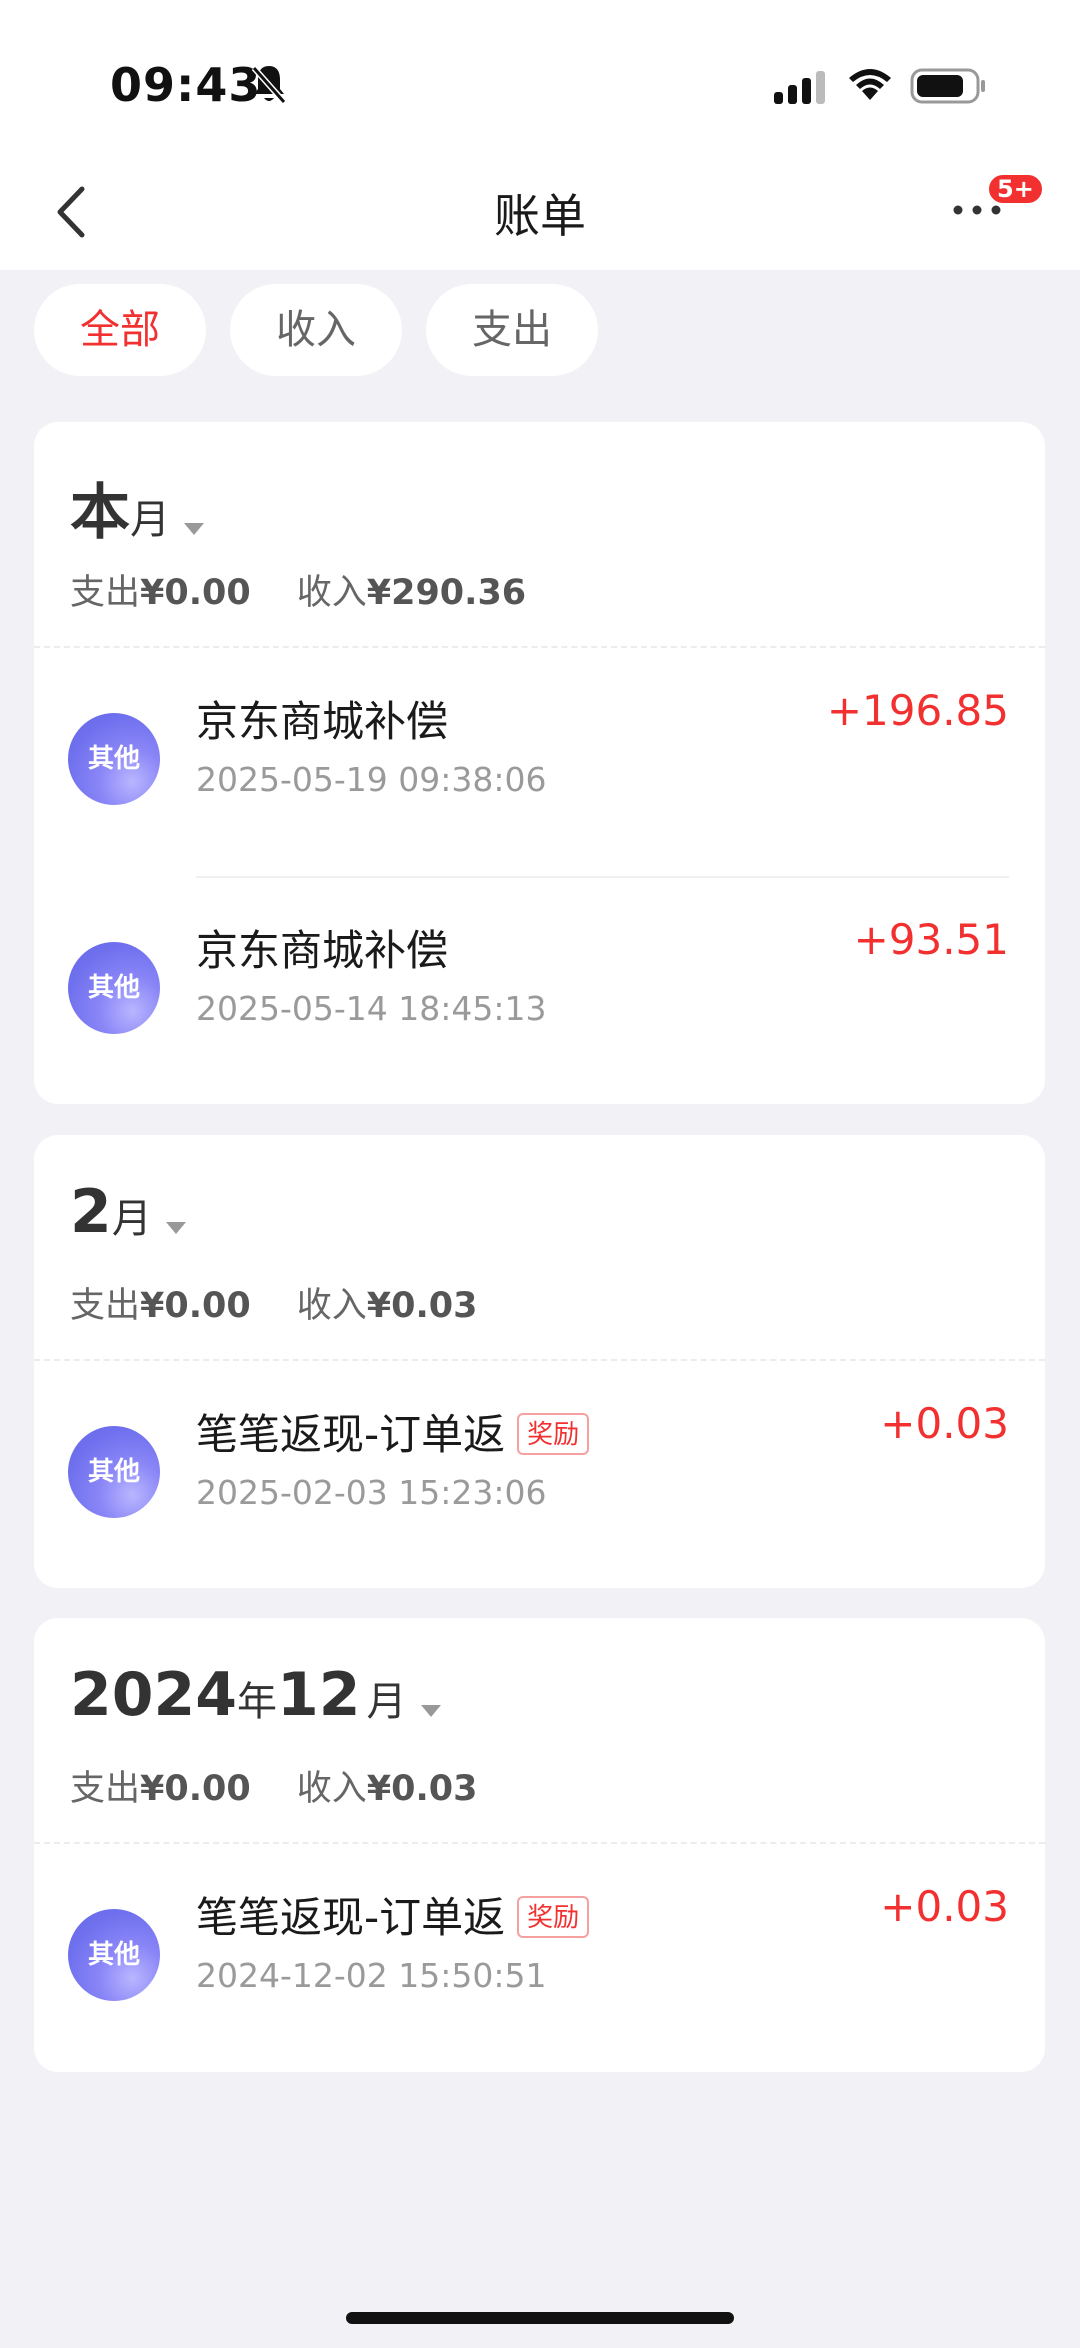  What do you see at coordinates (540, 2318) in the screenshot?
I see `home-indicator` at bounding box center [540, 2318].